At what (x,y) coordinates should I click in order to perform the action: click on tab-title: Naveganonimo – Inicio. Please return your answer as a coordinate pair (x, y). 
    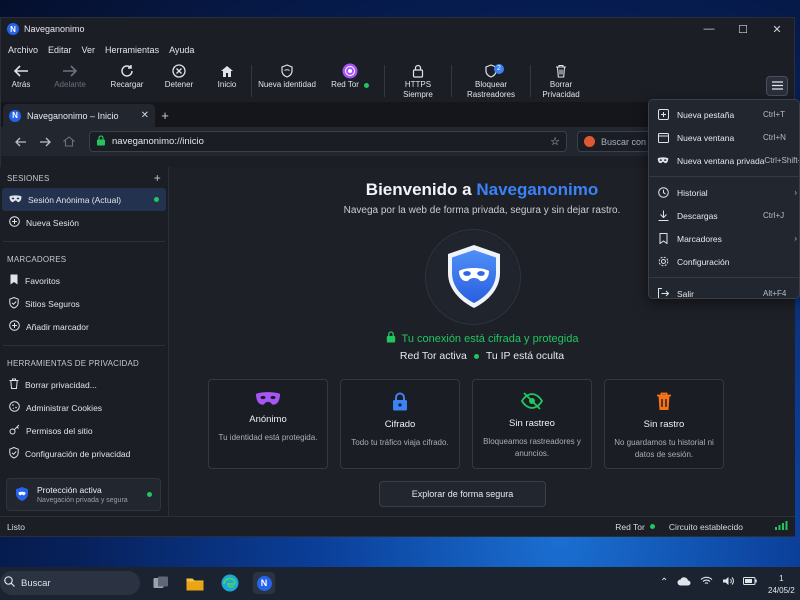
    Looking at the image, I should click on (73, 115).